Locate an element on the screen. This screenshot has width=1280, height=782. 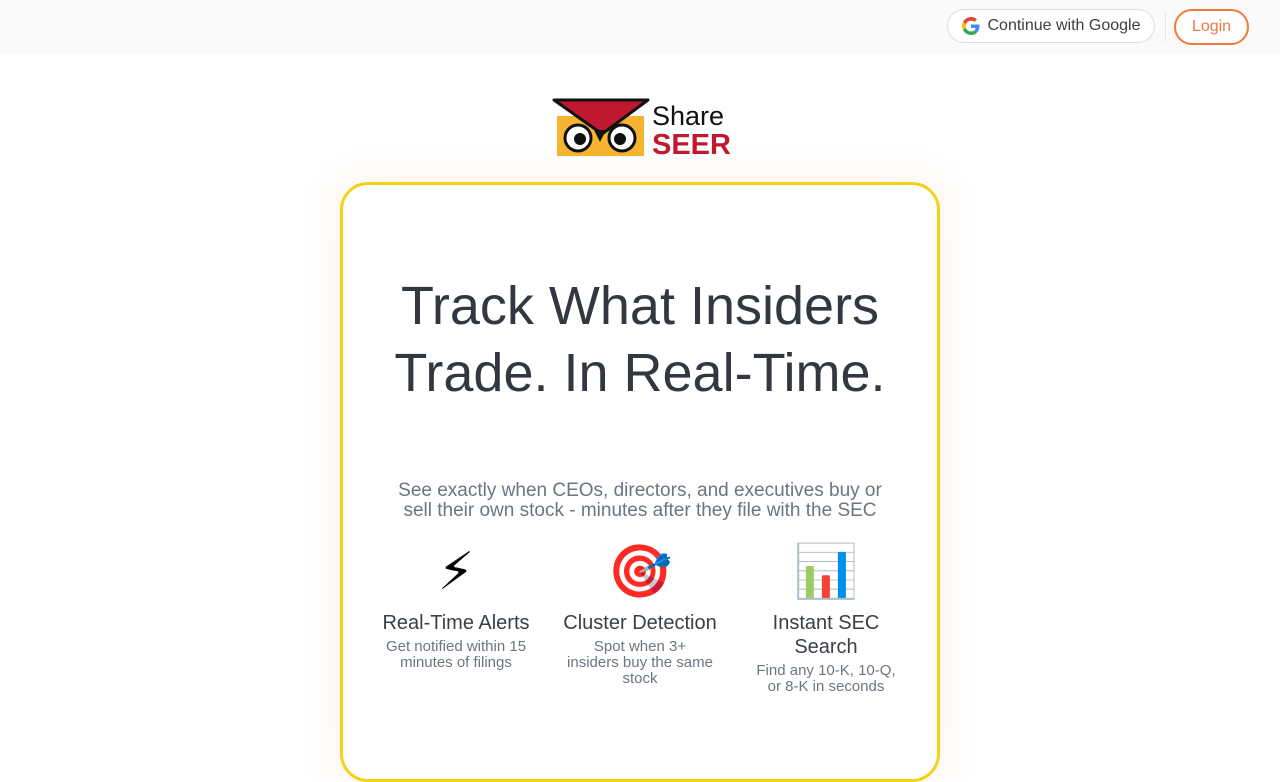
feature-title: Instant SEC Search is located at coordinates (826, 635).